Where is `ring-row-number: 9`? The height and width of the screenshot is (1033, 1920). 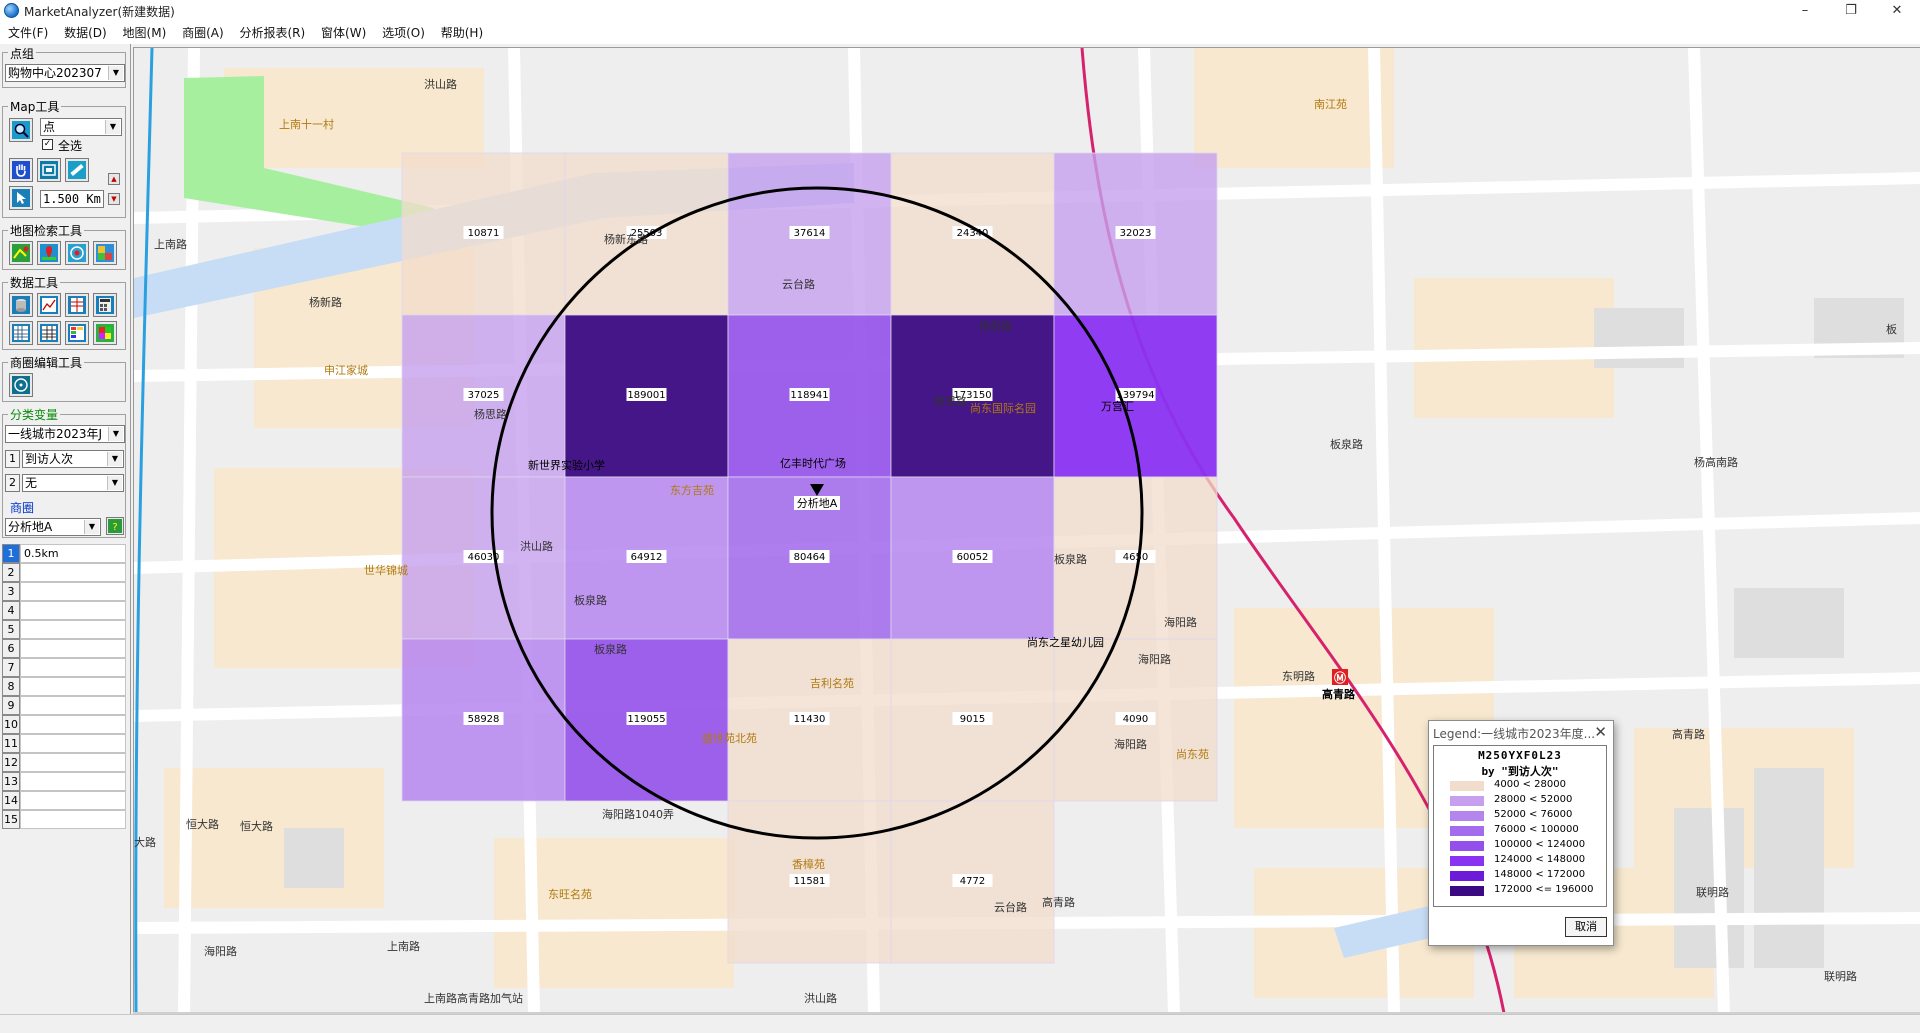
ring-row-number: 9 is located at coordinates (11, 705).